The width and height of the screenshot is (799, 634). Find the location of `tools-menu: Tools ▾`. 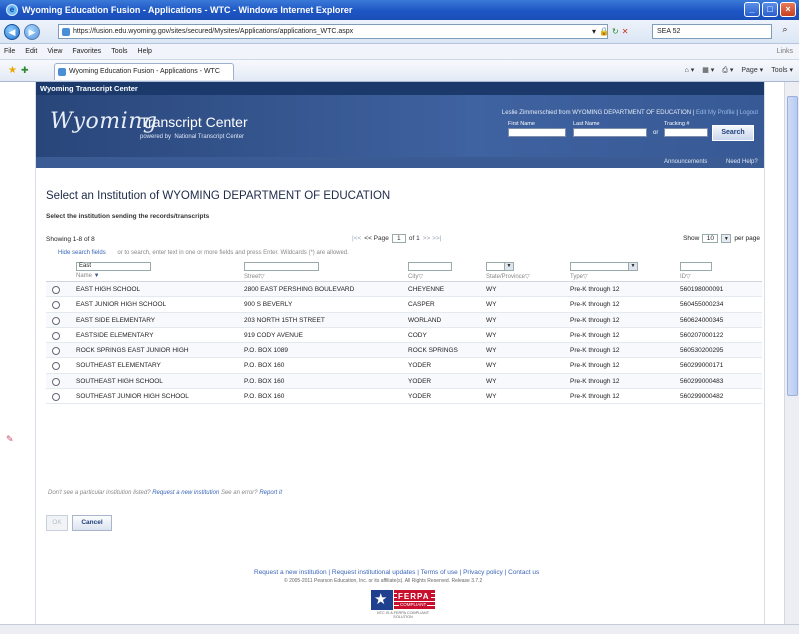

tools-menu: Tools ▾ is located at coordinates (782, 70).